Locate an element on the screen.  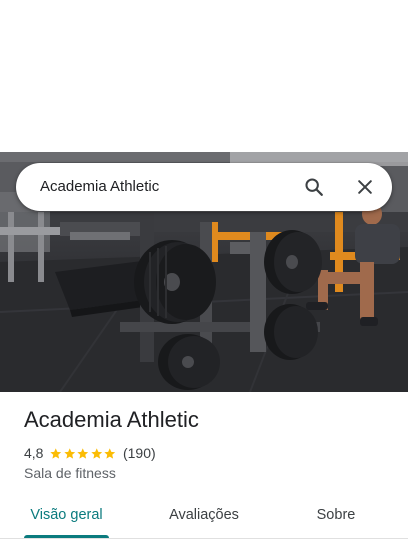
tab-reviews: Avaliações is located at coordinates (204, 515).